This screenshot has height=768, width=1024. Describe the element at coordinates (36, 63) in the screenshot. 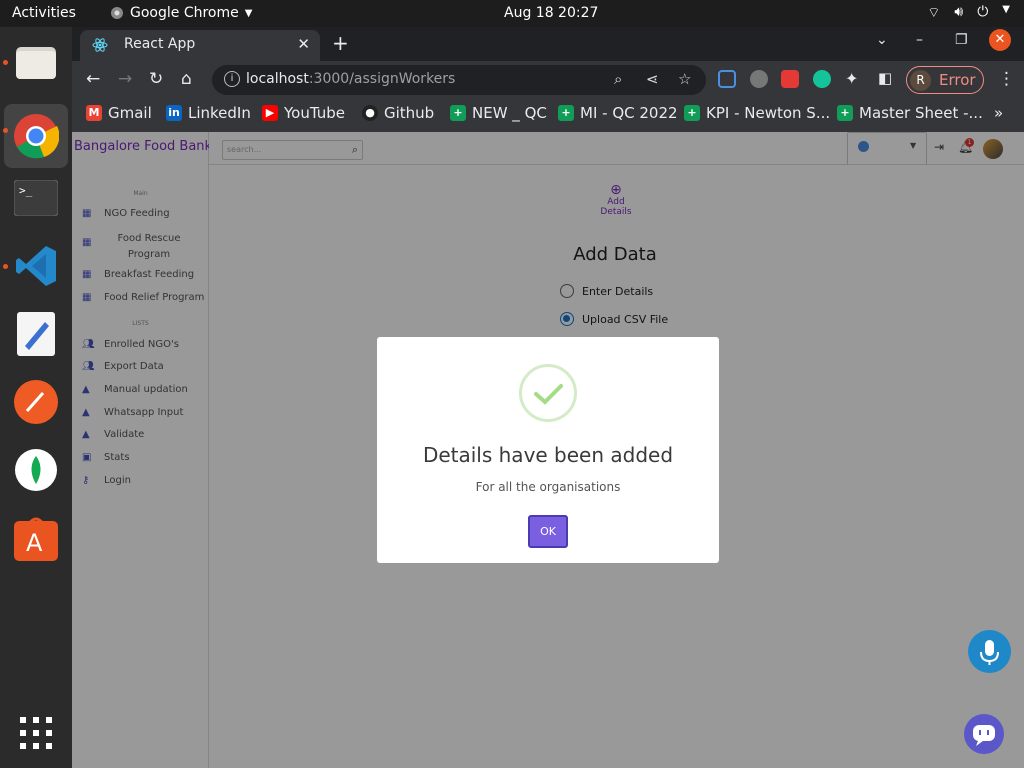

I see `folder-icon` at that location.